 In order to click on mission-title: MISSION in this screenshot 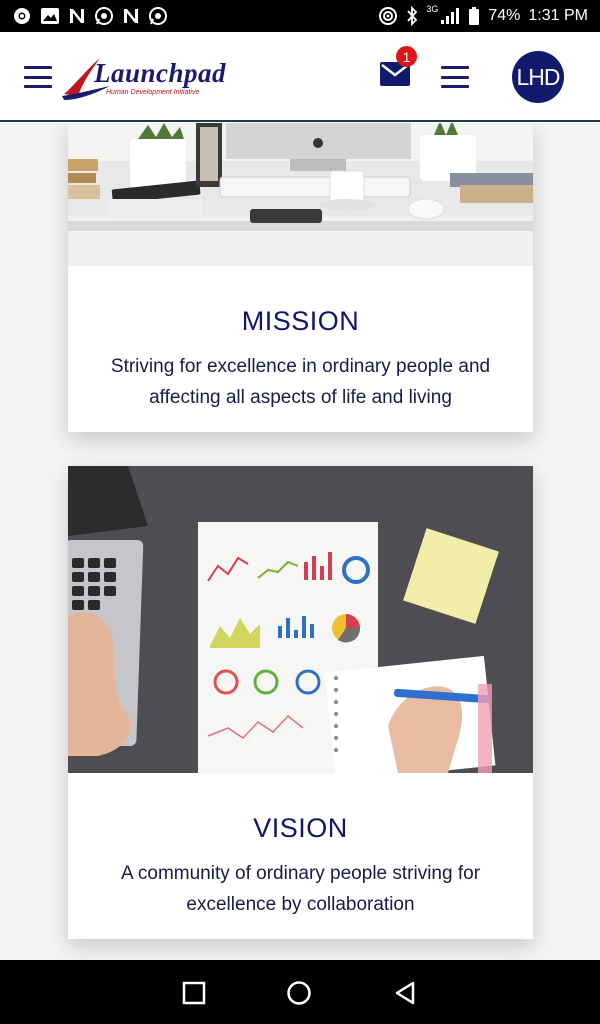, I will do `click(300, 321)`.